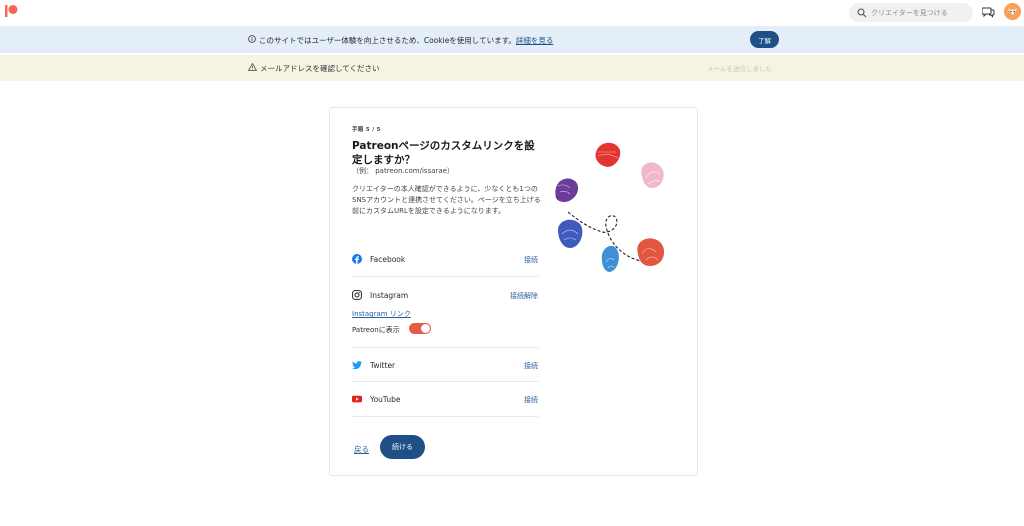 This screenshot has width=1024, height=526. I want to click on email-verify-message: メールアドレスを確認してください, so click(320, 68).